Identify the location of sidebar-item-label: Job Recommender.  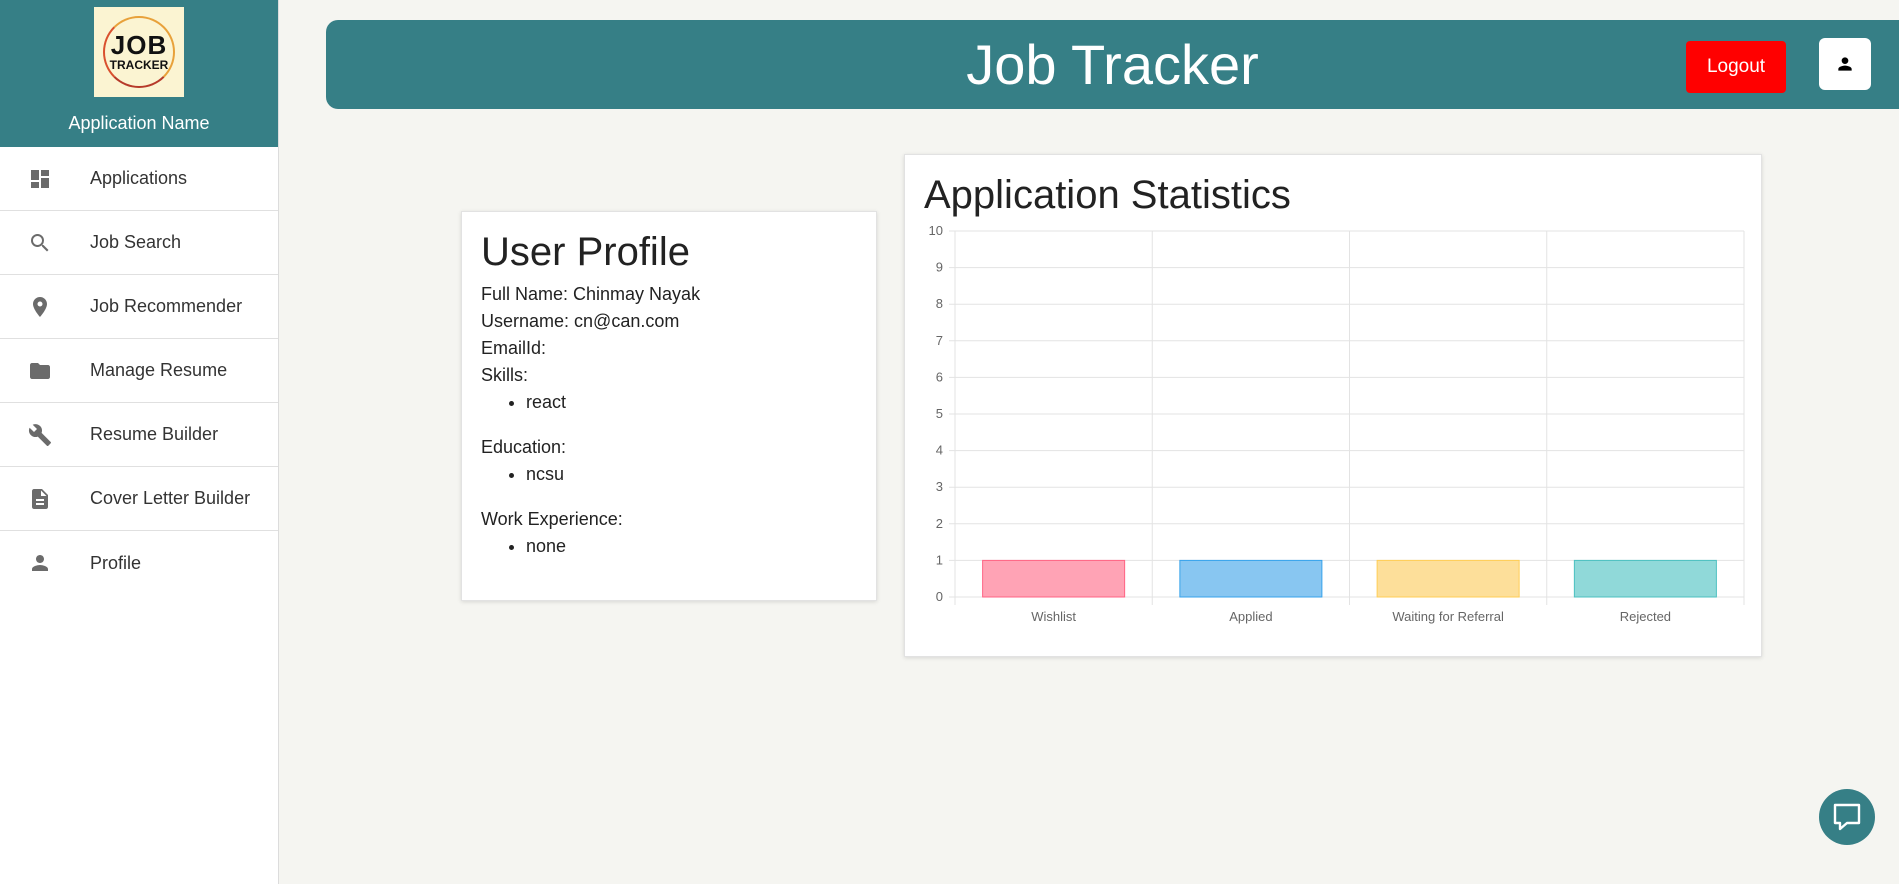
(166, 306).